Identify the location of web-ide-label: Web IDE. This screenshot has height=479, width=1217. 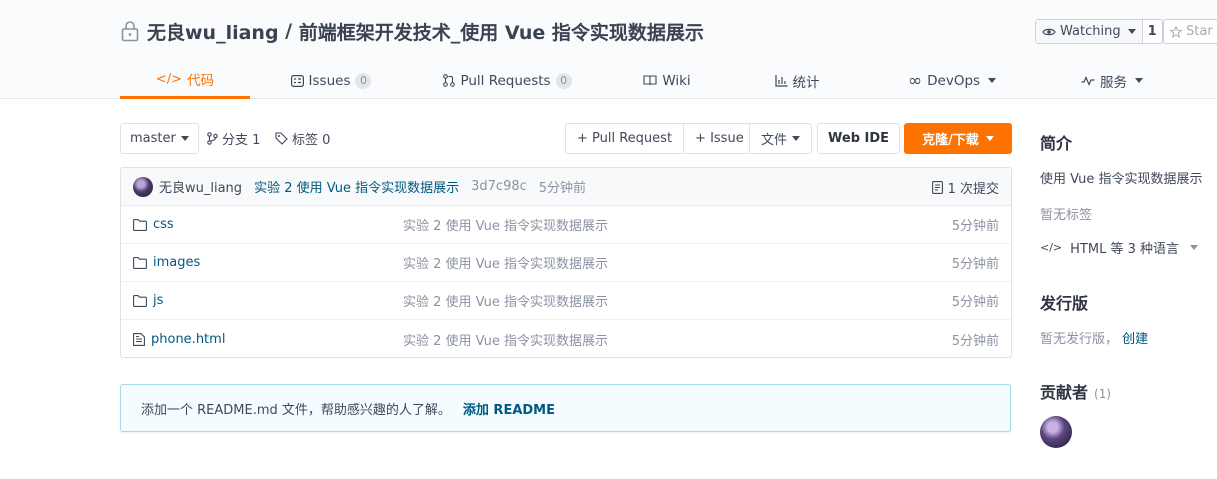
(859, 138).